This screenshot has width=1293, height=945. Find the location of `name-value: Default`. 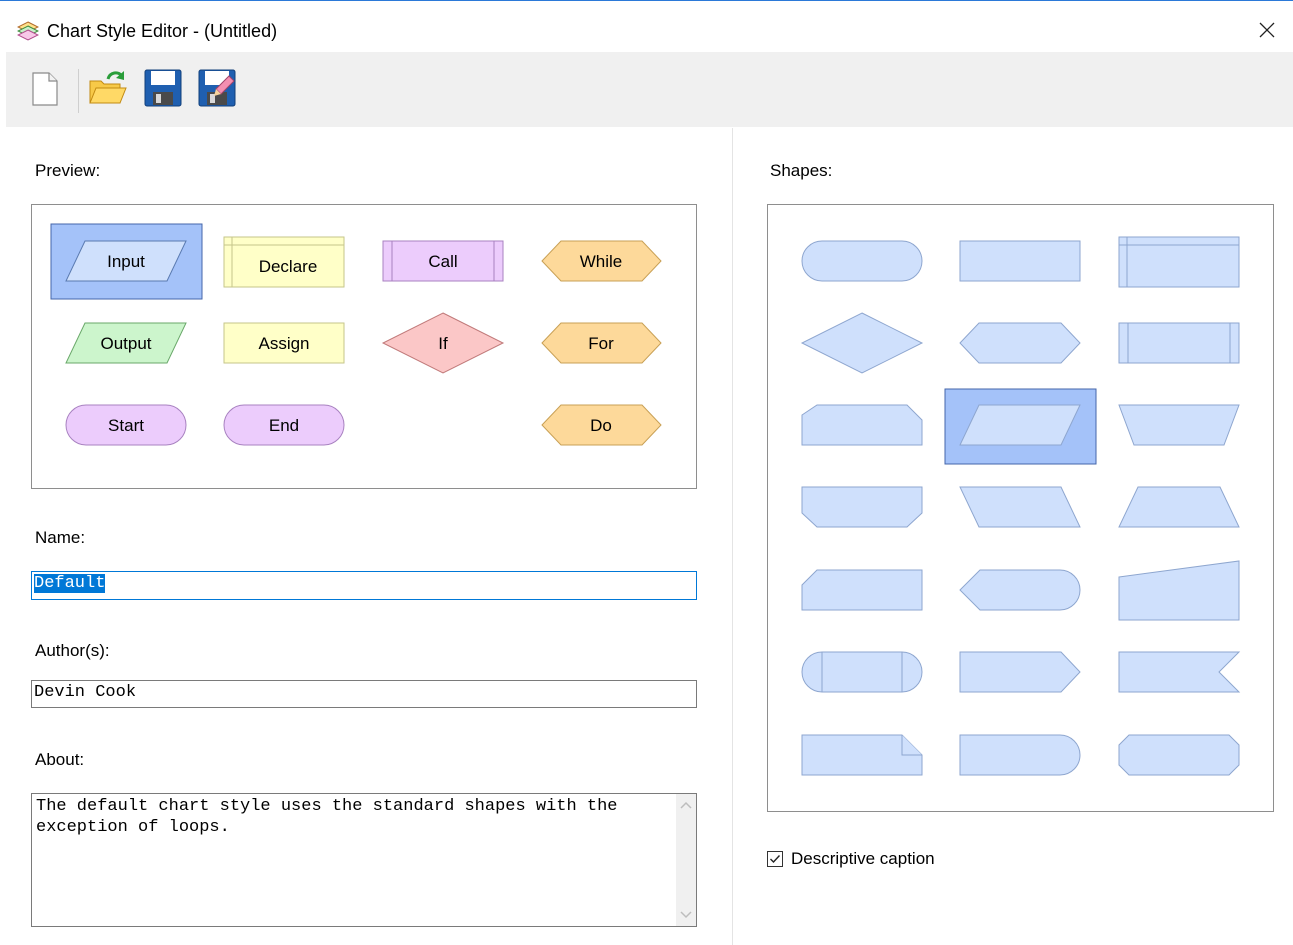

name-value: Default is located at coordinates (70, 583).